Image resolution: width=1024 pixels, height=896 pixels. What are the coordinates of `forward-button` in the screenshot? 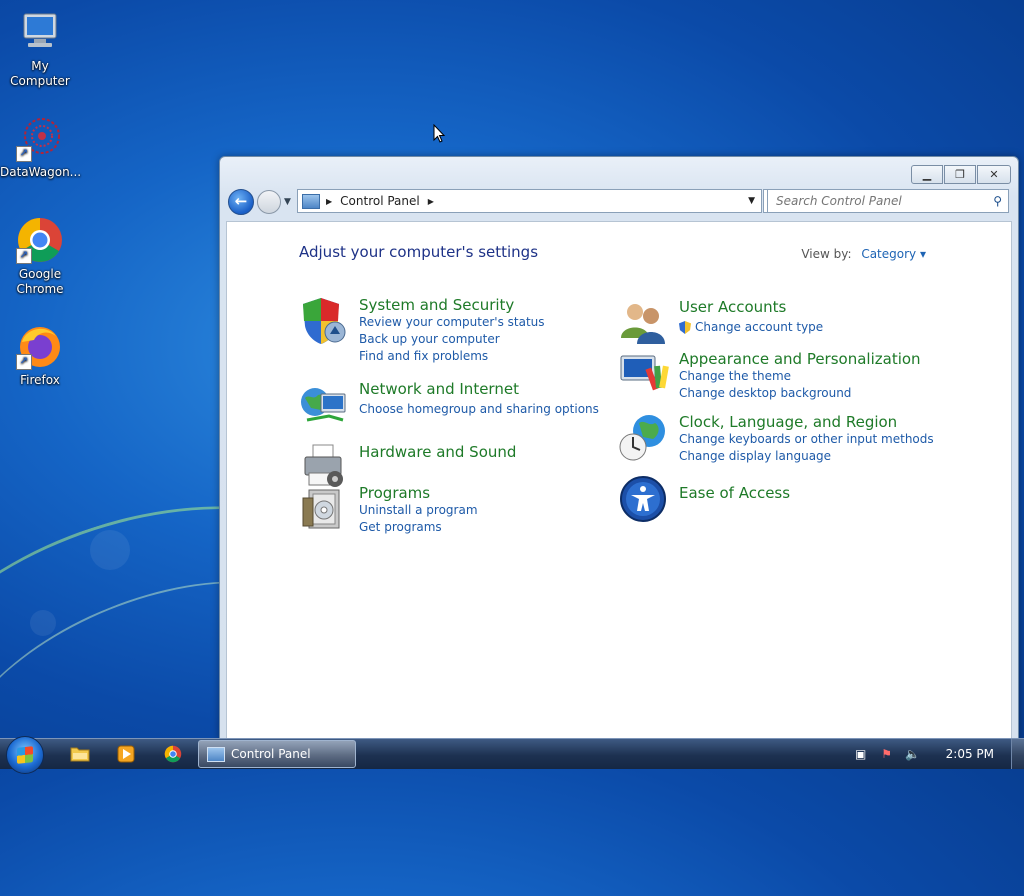 It's located at (269, 202).